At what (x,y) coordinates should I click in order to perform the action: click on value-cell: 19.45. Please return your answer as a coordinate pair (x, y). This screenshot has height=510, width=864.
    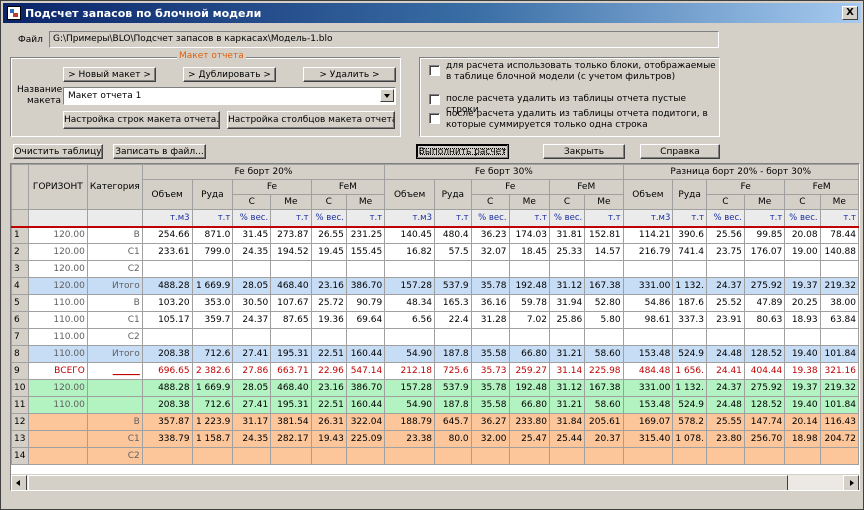
    Looking at the image, I should click on (328, 252).